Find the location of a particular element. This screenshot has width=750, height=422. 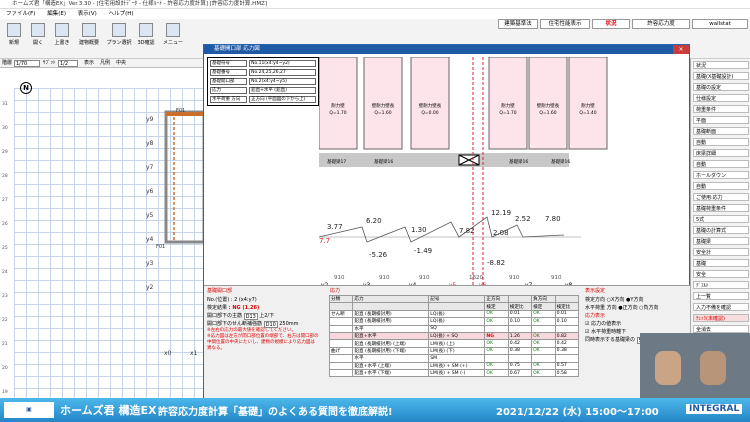

menu-view: 表示(V) is located at coordinates (87, 14).